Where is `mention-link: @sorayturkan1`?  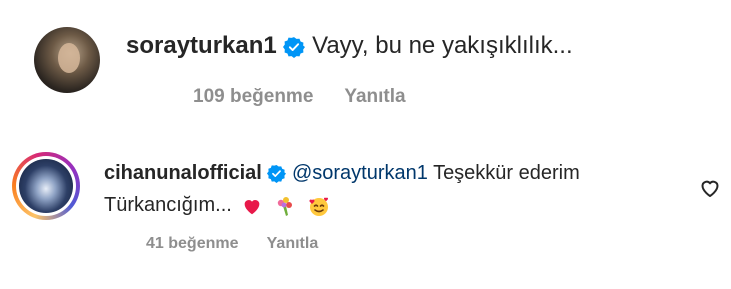
mention-link: @sorayturkan1 is located at coordinates (360, 173).